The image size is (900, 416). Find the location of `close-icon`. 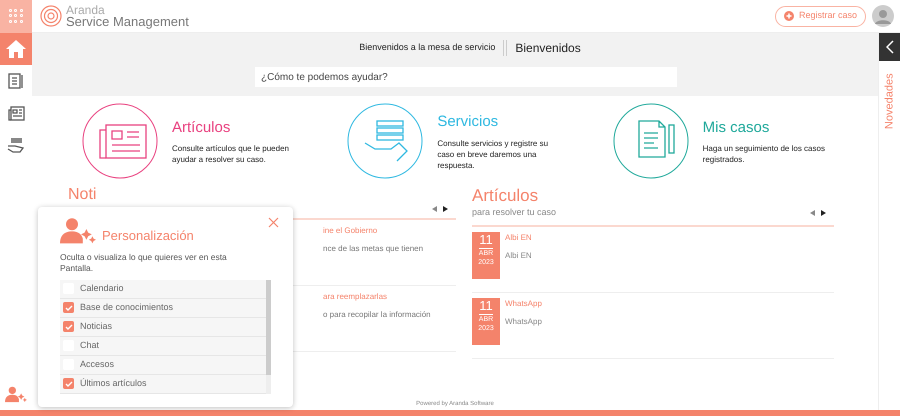

close-icon is located at coordinates (273, 222).